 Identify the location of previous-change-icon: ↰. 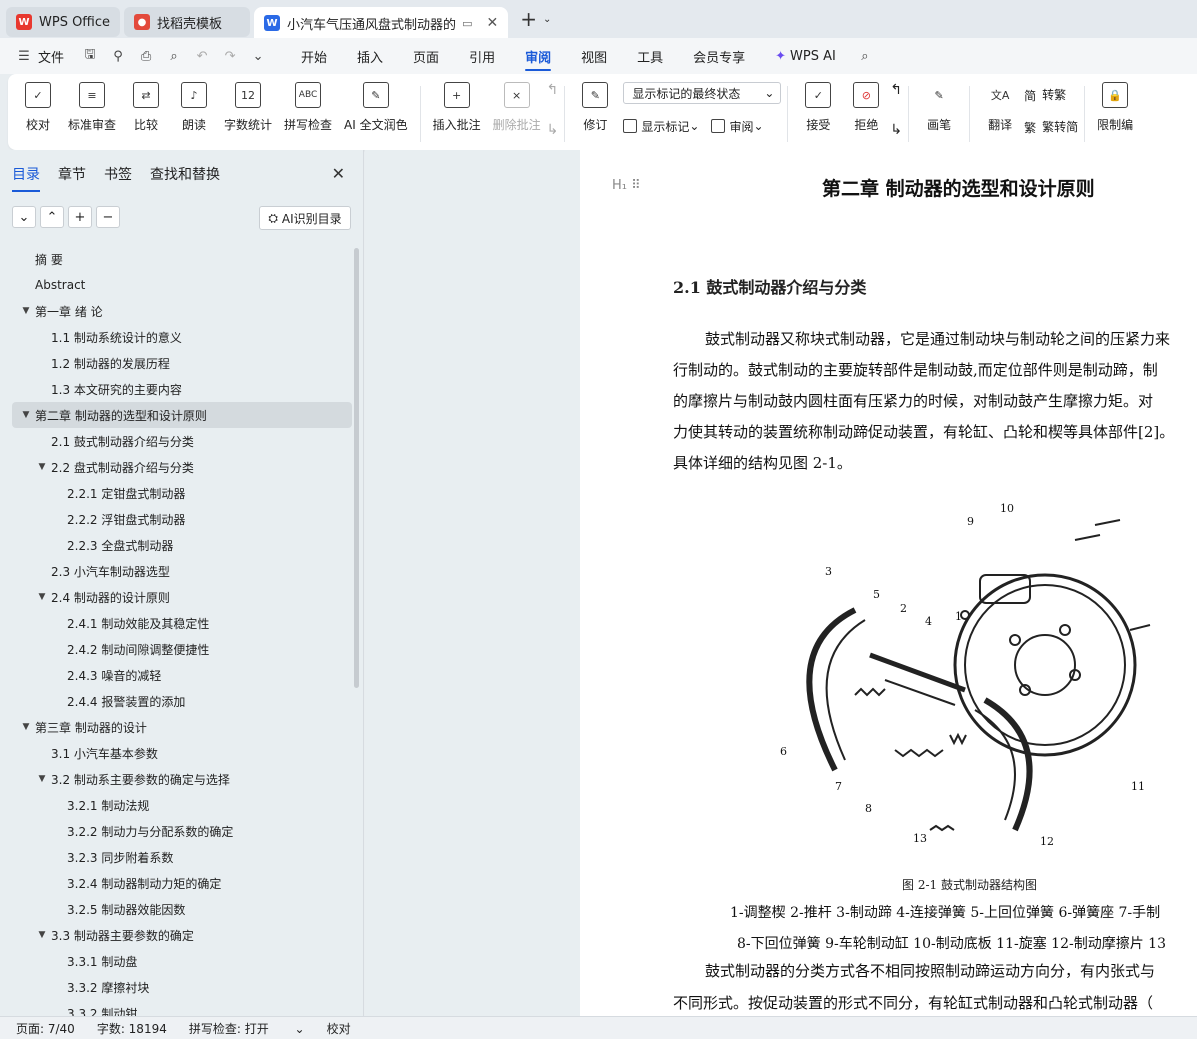
(896, 90).